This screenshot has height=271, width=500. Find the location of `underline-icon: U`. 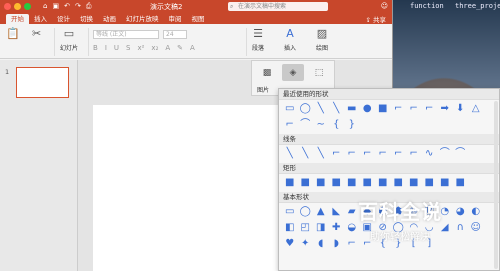

underline-icon: U is located at coordinates (116, 48).